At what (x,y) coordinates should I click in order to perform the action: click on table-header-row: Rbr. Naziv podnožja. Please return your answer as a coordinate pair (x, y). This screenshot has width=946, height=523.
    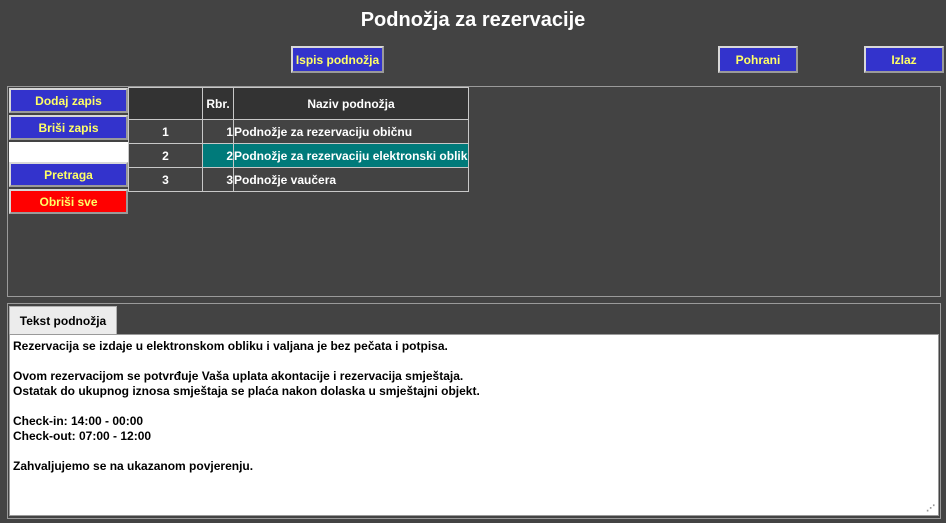
    Looking at the image, I should click on (298, 103).